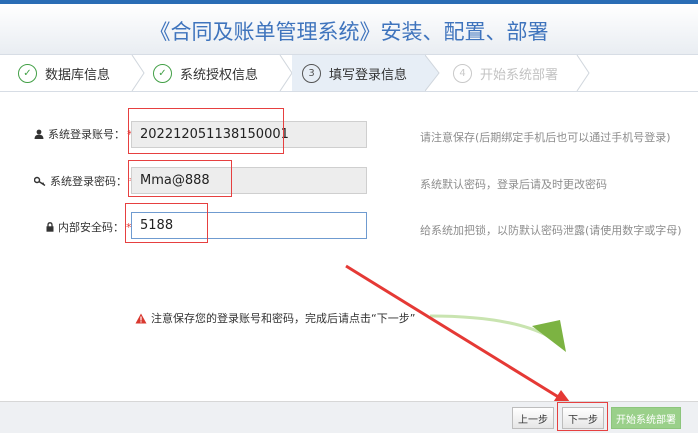 This screenshot has width=698, height=433. What do you see at coordinates (462, 73) in the screenshot?
I see `step-number-icon: 4` at bounding box center [462, 73].